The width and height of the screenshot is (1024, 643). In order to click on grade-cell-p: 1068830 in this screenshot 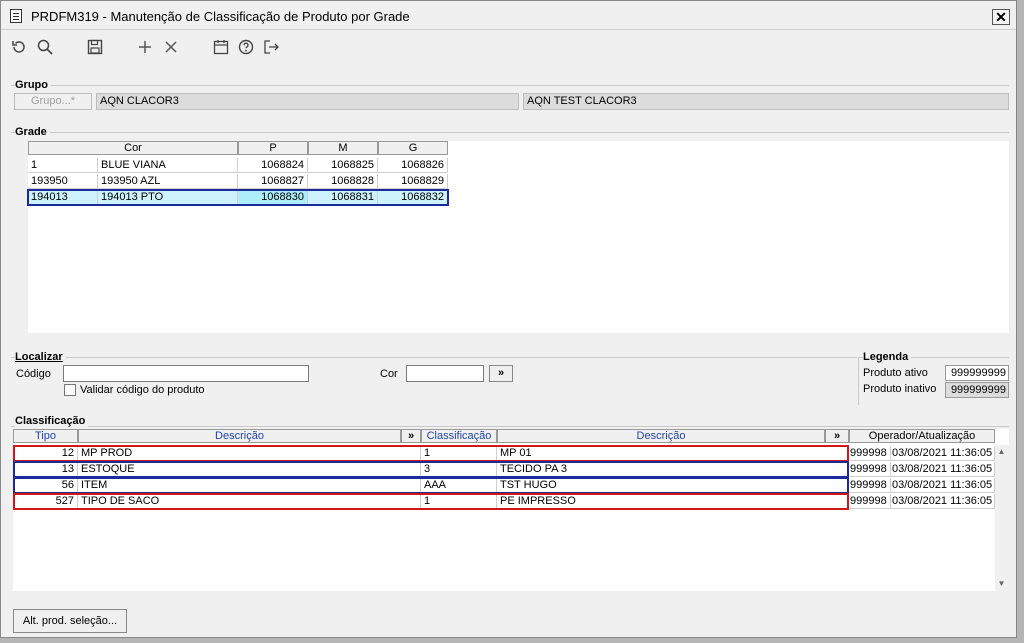, I will do `click(273, 197)`.